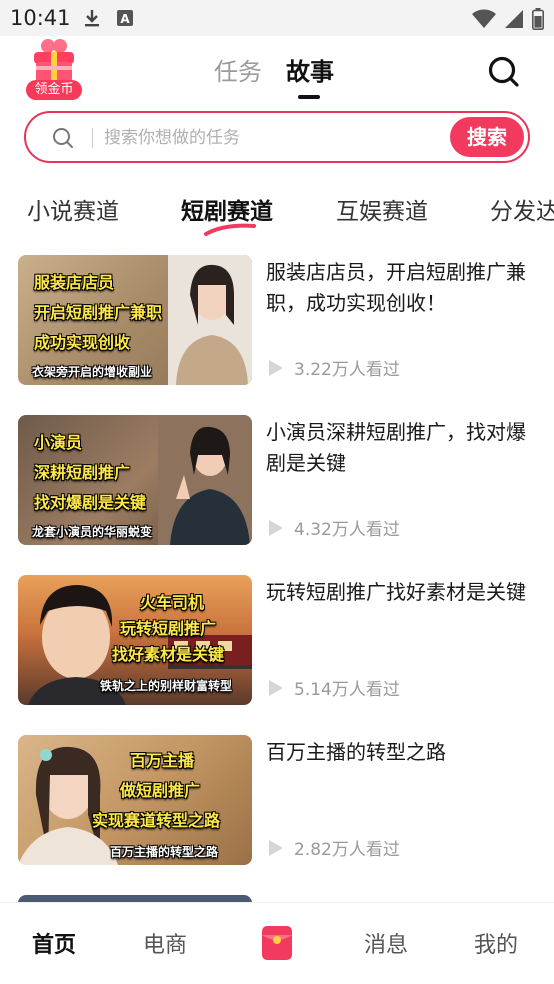  I want to click on category-entertainment: 互娱赛道, so click(382, 209).